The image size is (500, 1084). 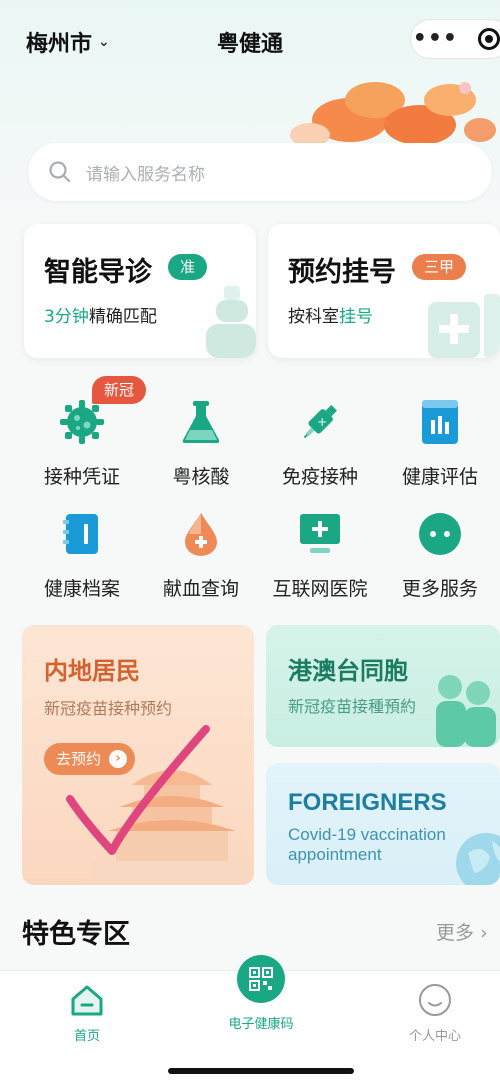 I want to click on monitor-plus-icon, so click(x=320, y=533).